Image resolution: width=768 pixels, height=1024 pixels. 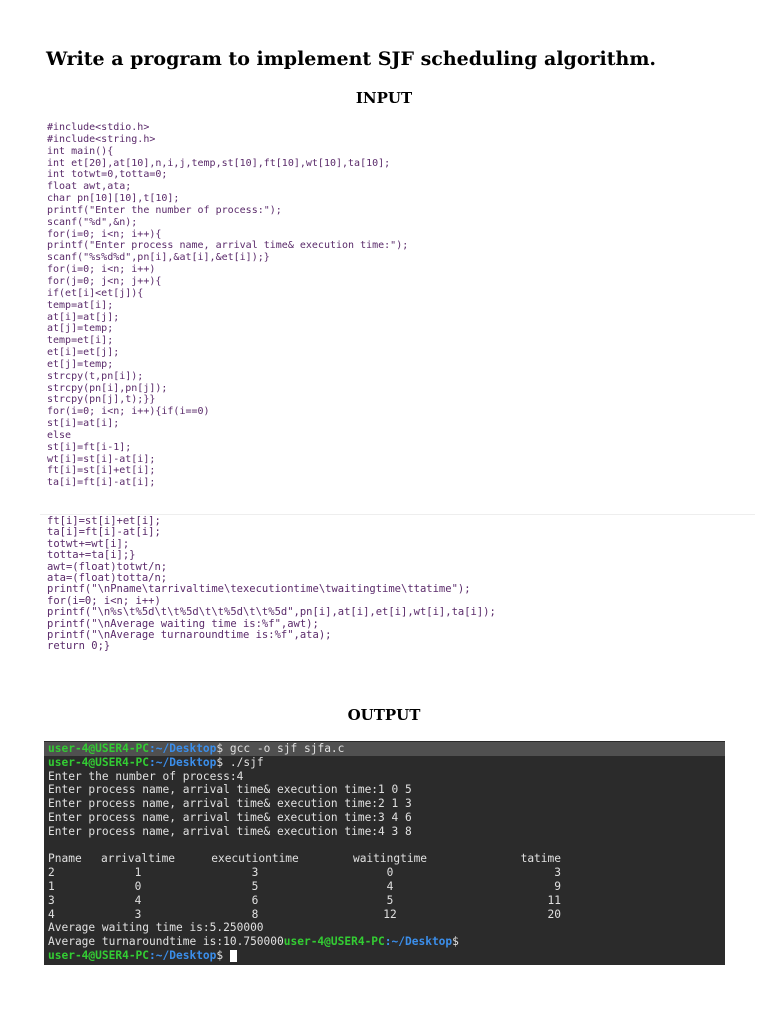 I want to click on code-line: else, so click(x=59, y=435).